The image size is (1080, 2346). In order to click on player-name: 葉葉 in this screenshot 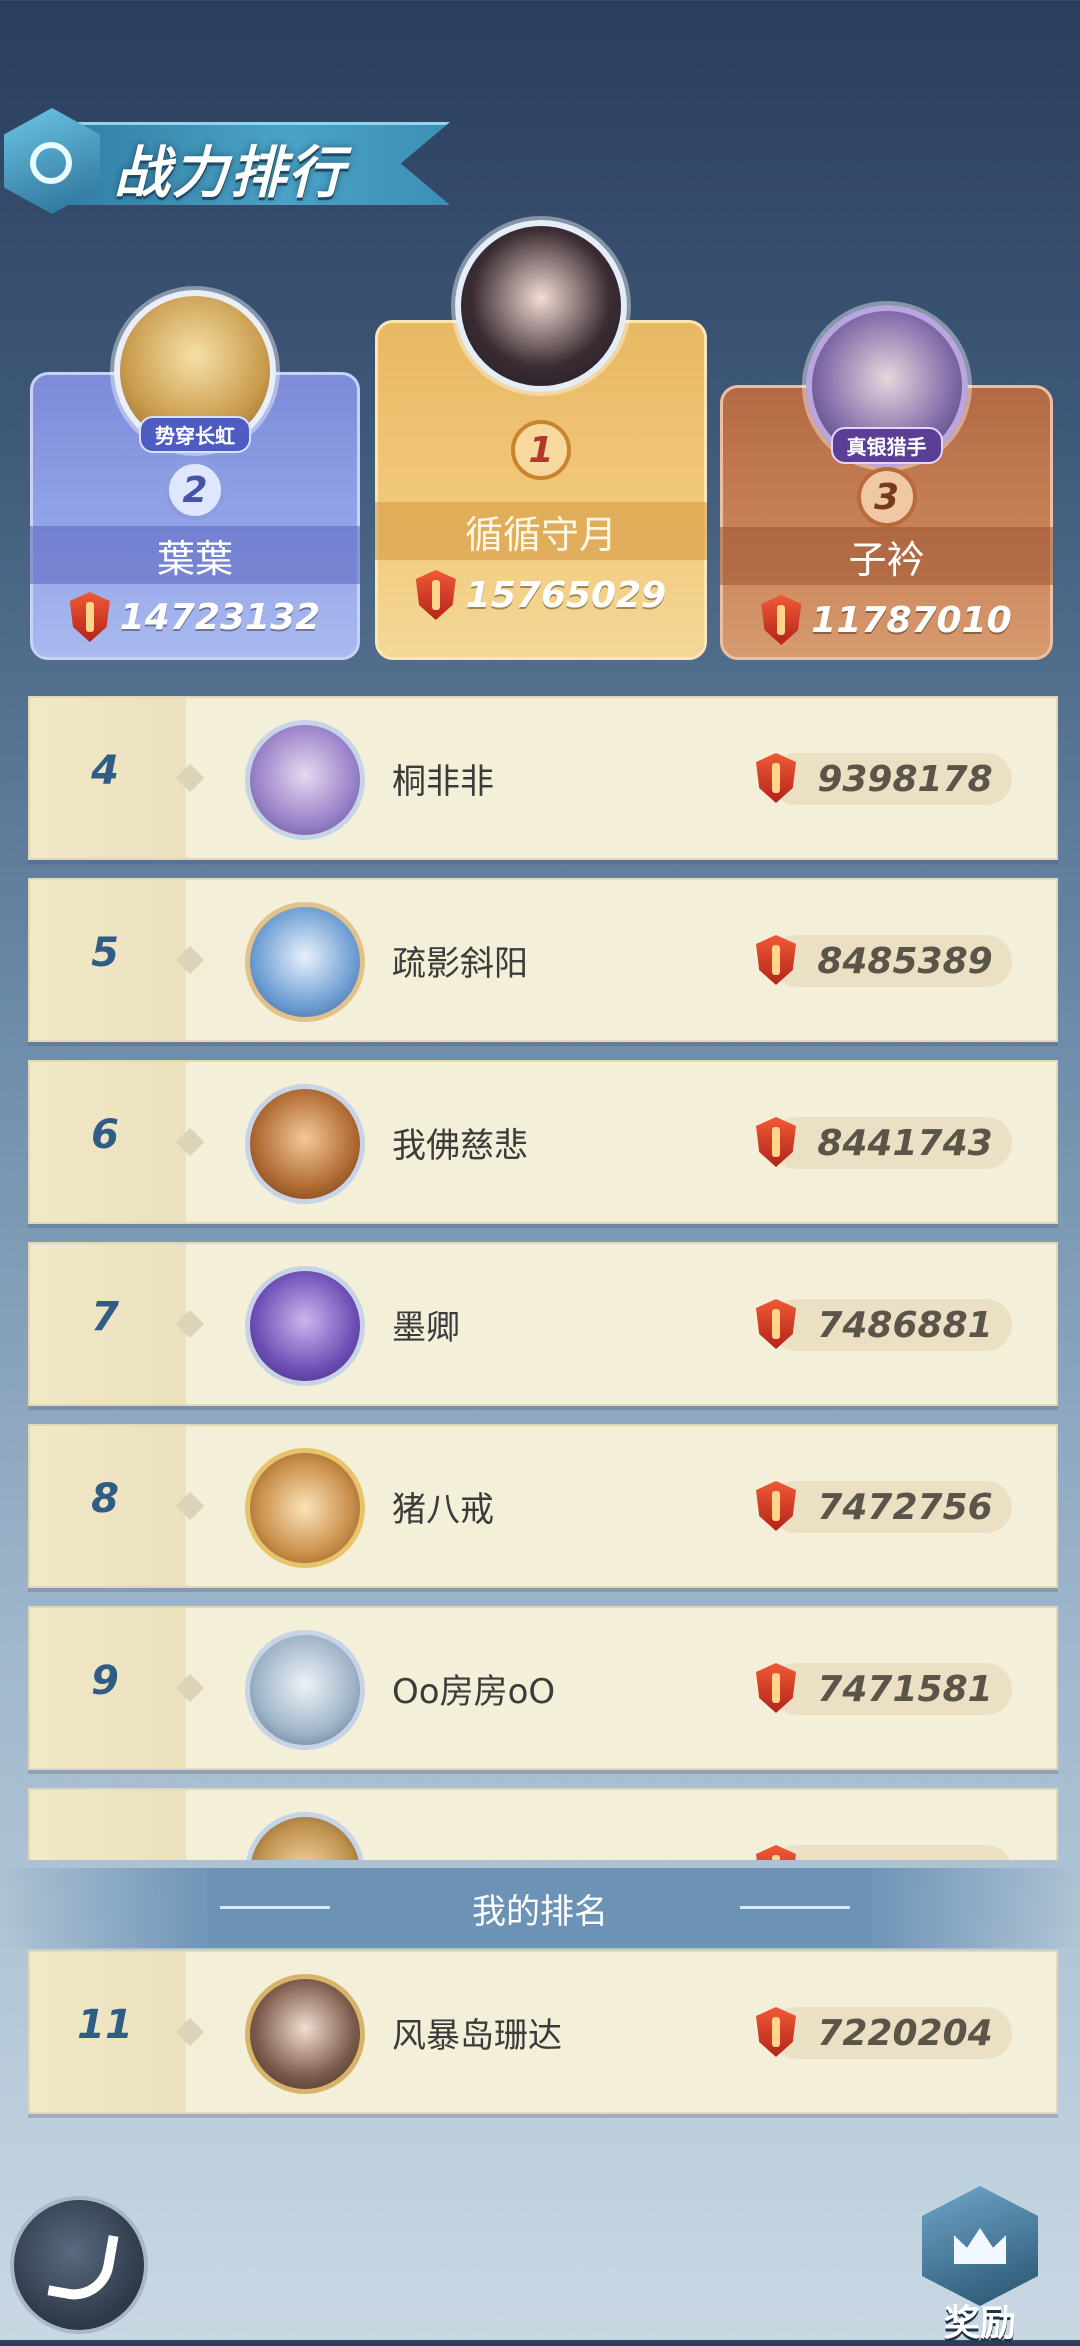, I will do `click(195, 555)`.